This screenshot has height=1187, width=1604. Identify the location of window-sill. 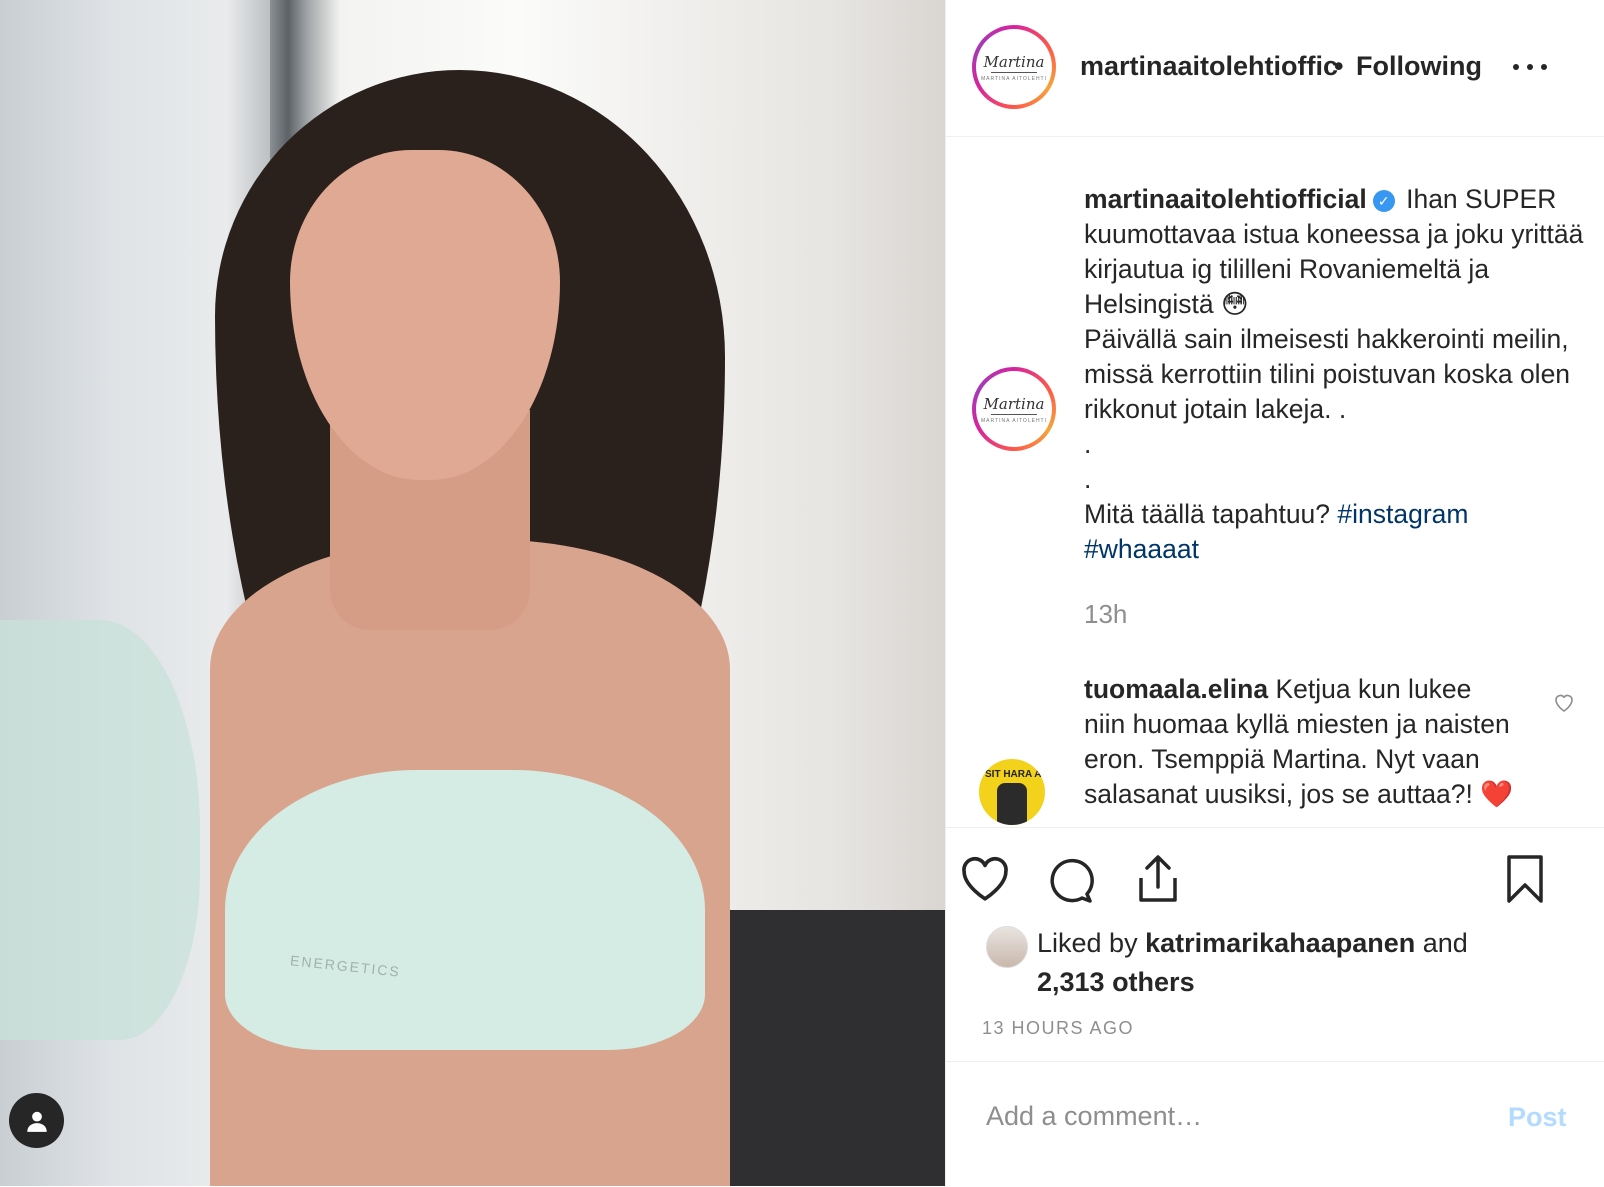
(822, 1048).